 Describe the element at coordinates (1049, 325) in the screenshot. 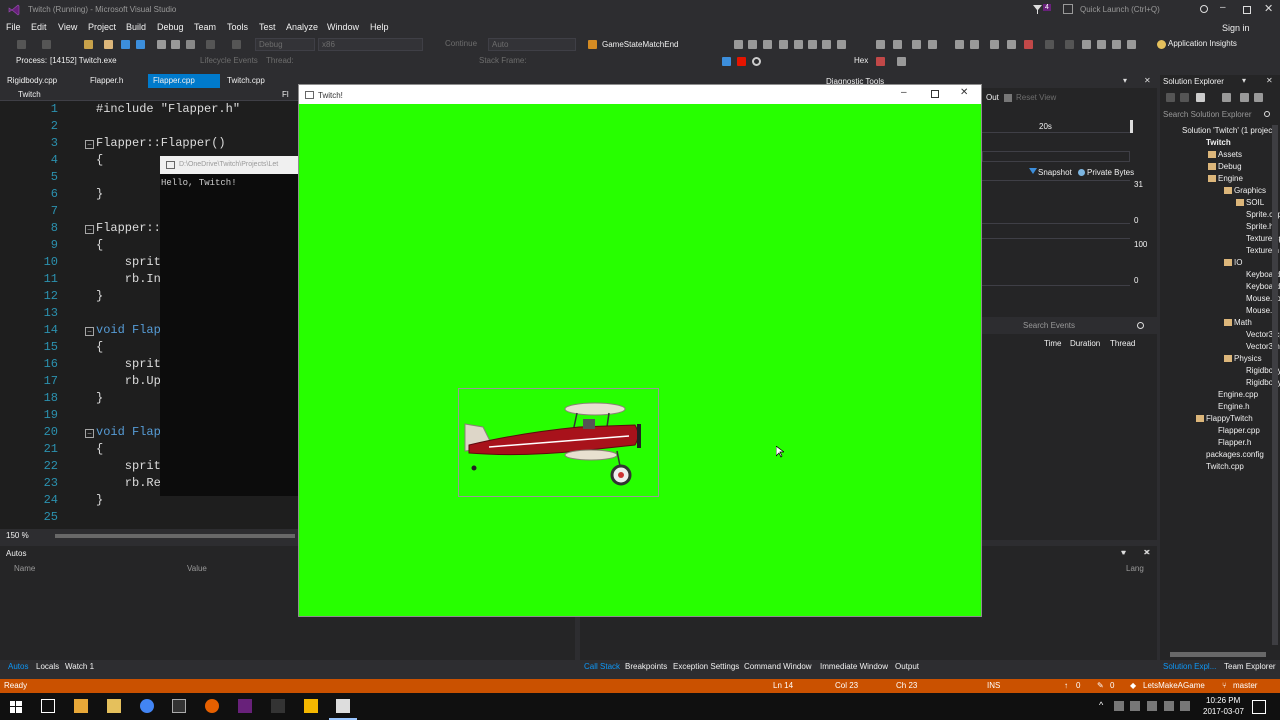

I see `search-events-input: Search Events` at that location.